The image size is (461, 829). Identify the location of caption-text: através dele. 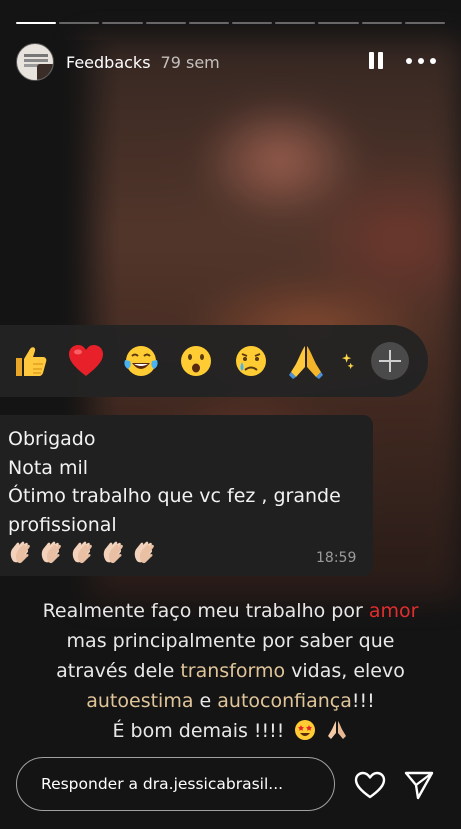
(118, 671).